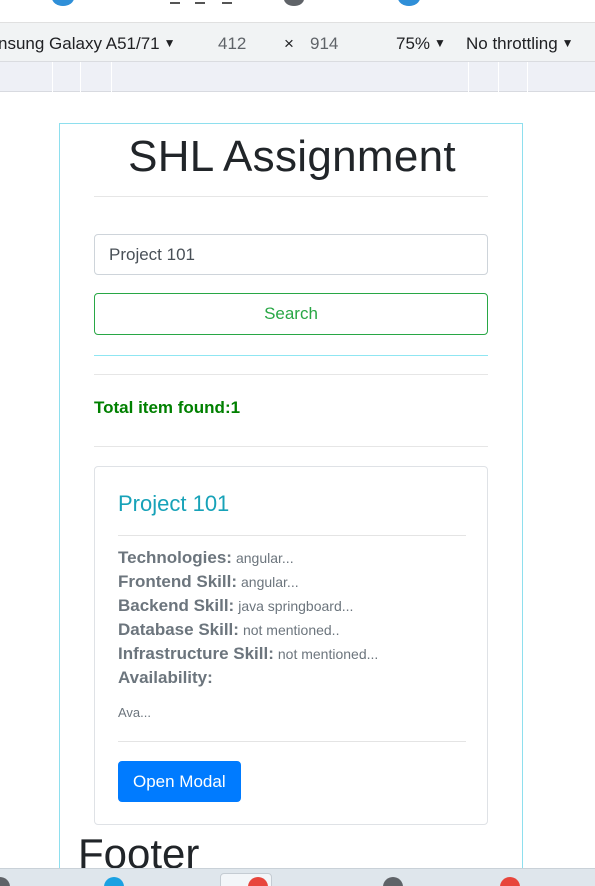 Image resolution: width=595 pixels, height=886 pixels. Describe the element at coordinates (177, 581) in the screenshot. I see `detail-label: Frontend Skill:` at that location.